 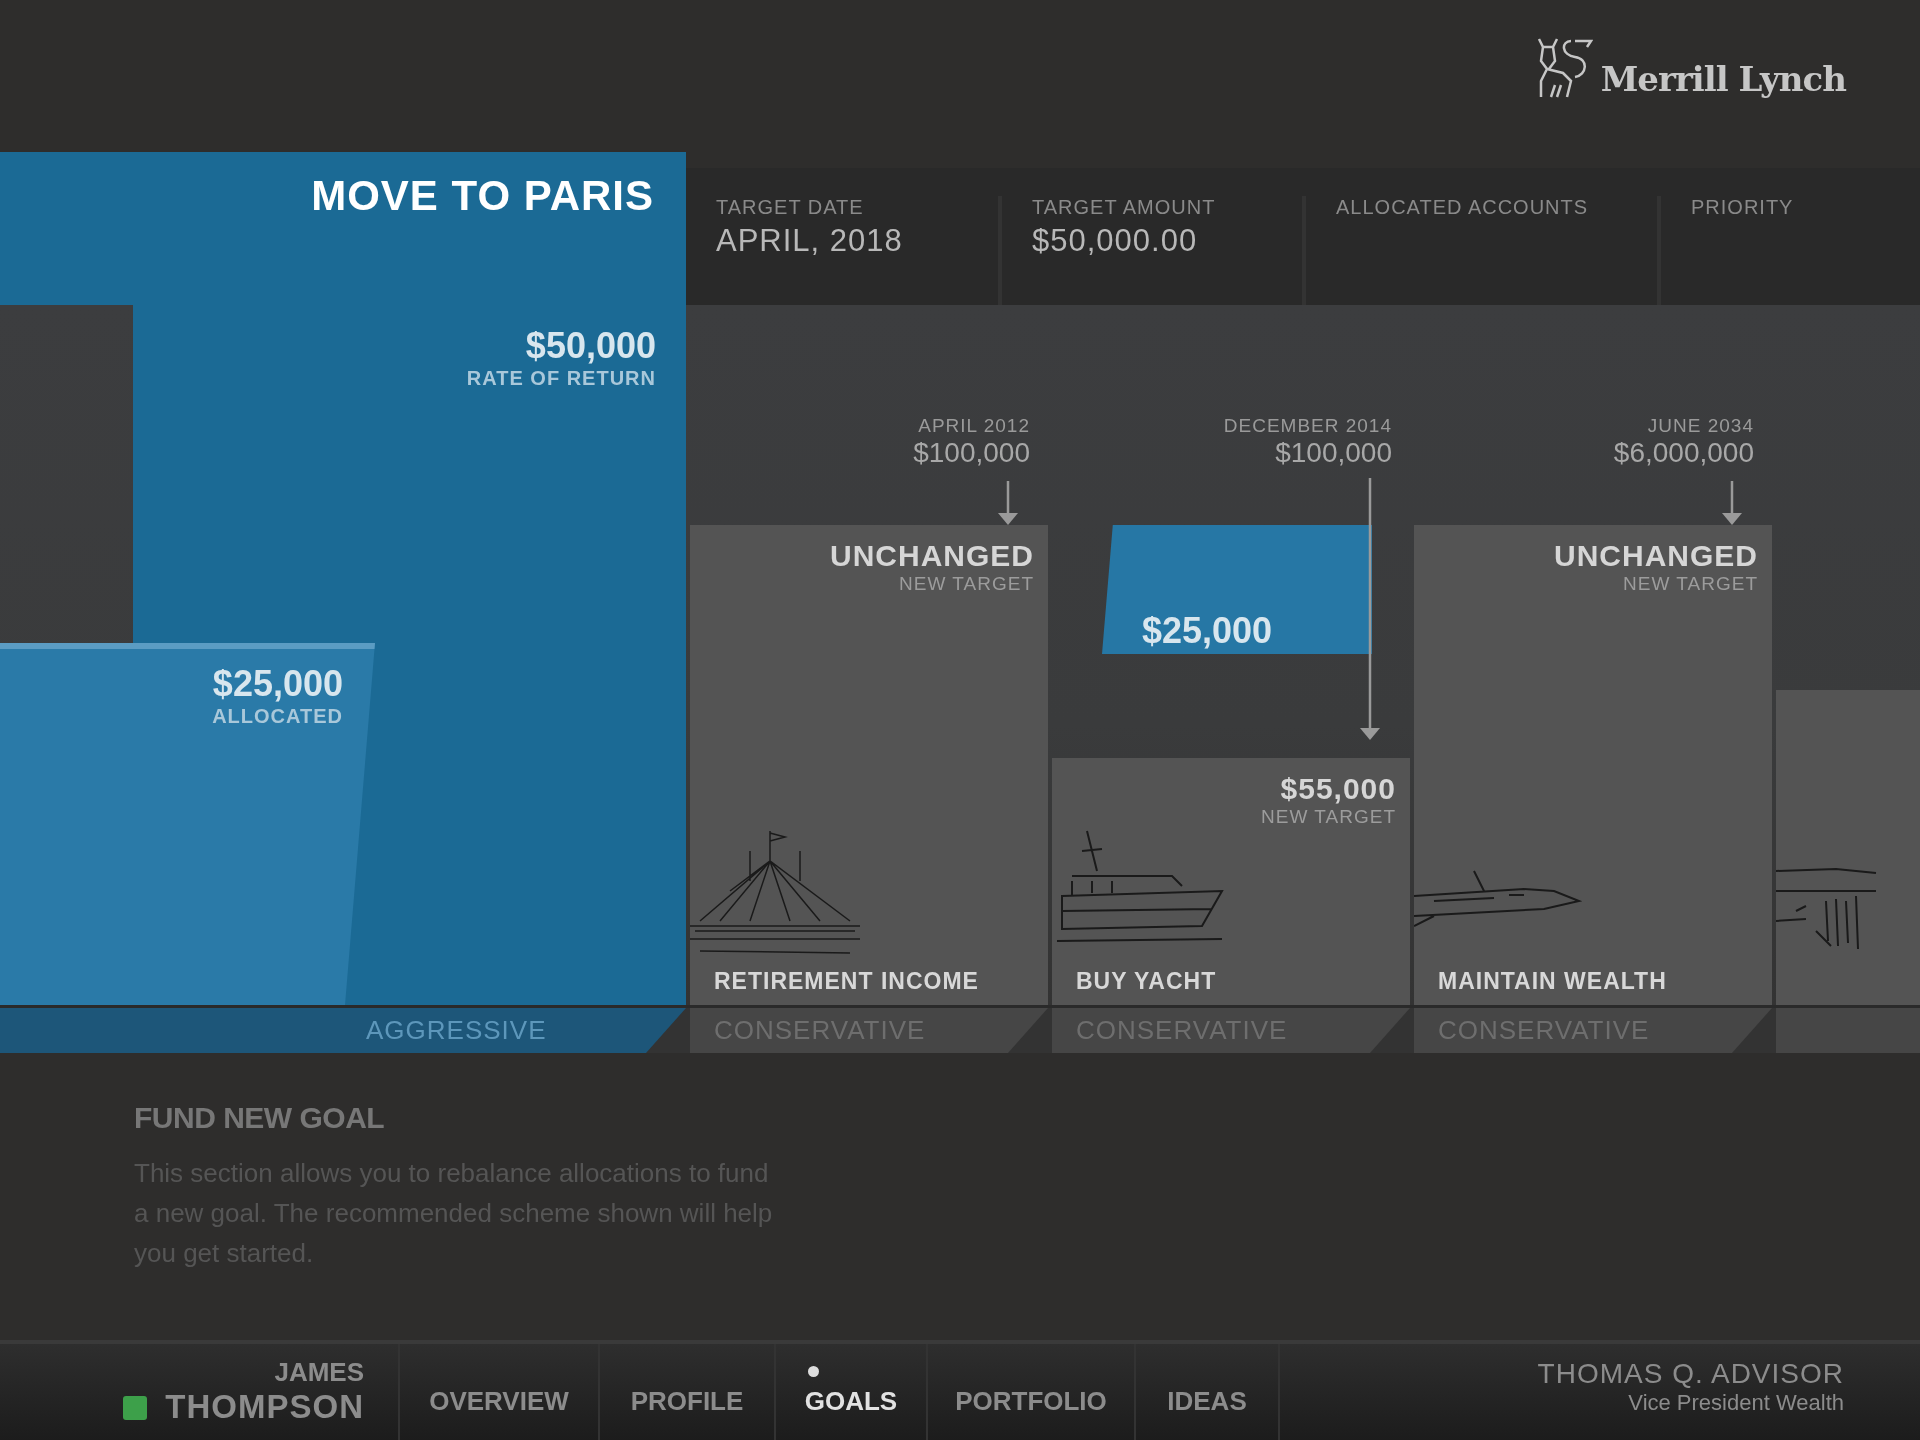 I want to click on brand-logo-text: Merrill Lynch, so click(x=1723, y=79).